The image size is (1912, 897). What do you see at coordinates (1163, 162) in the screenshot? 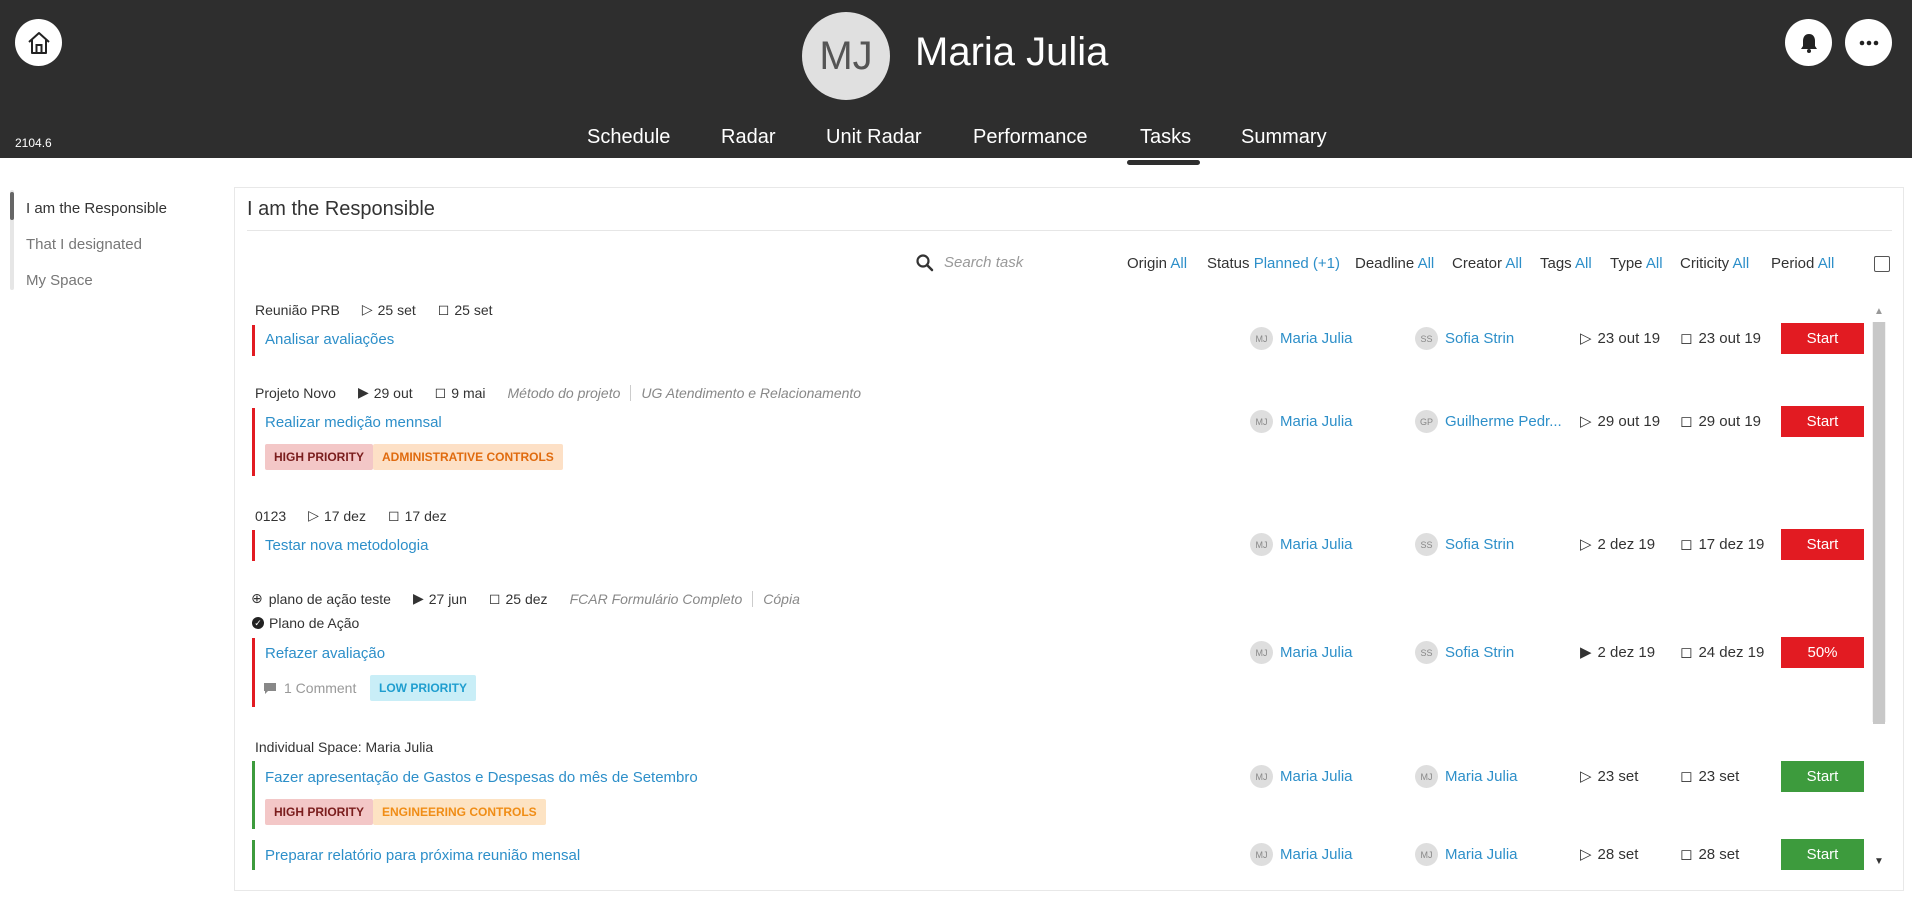
I see `active-tab-indicator` at bounding box center [1163, 162].